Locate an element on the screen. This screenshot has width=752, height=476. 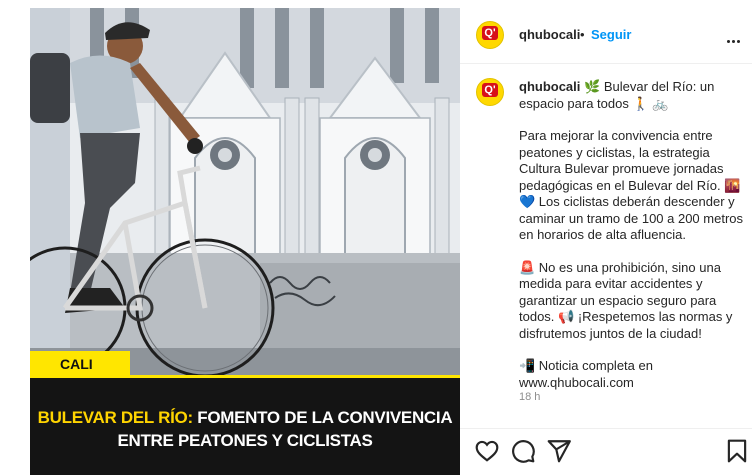
caption-avatar: Q' is located at coordinates (490, 92).